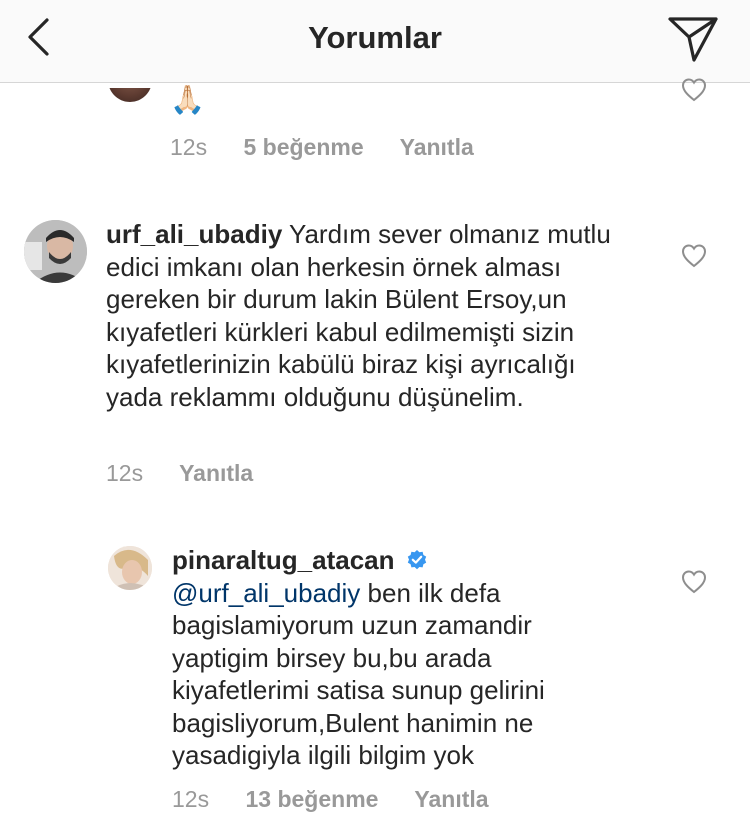  What do you see at coordinates (416, 560) in the screenshot?
I see `verified-badge-icon` at bounding box center [416, 560].